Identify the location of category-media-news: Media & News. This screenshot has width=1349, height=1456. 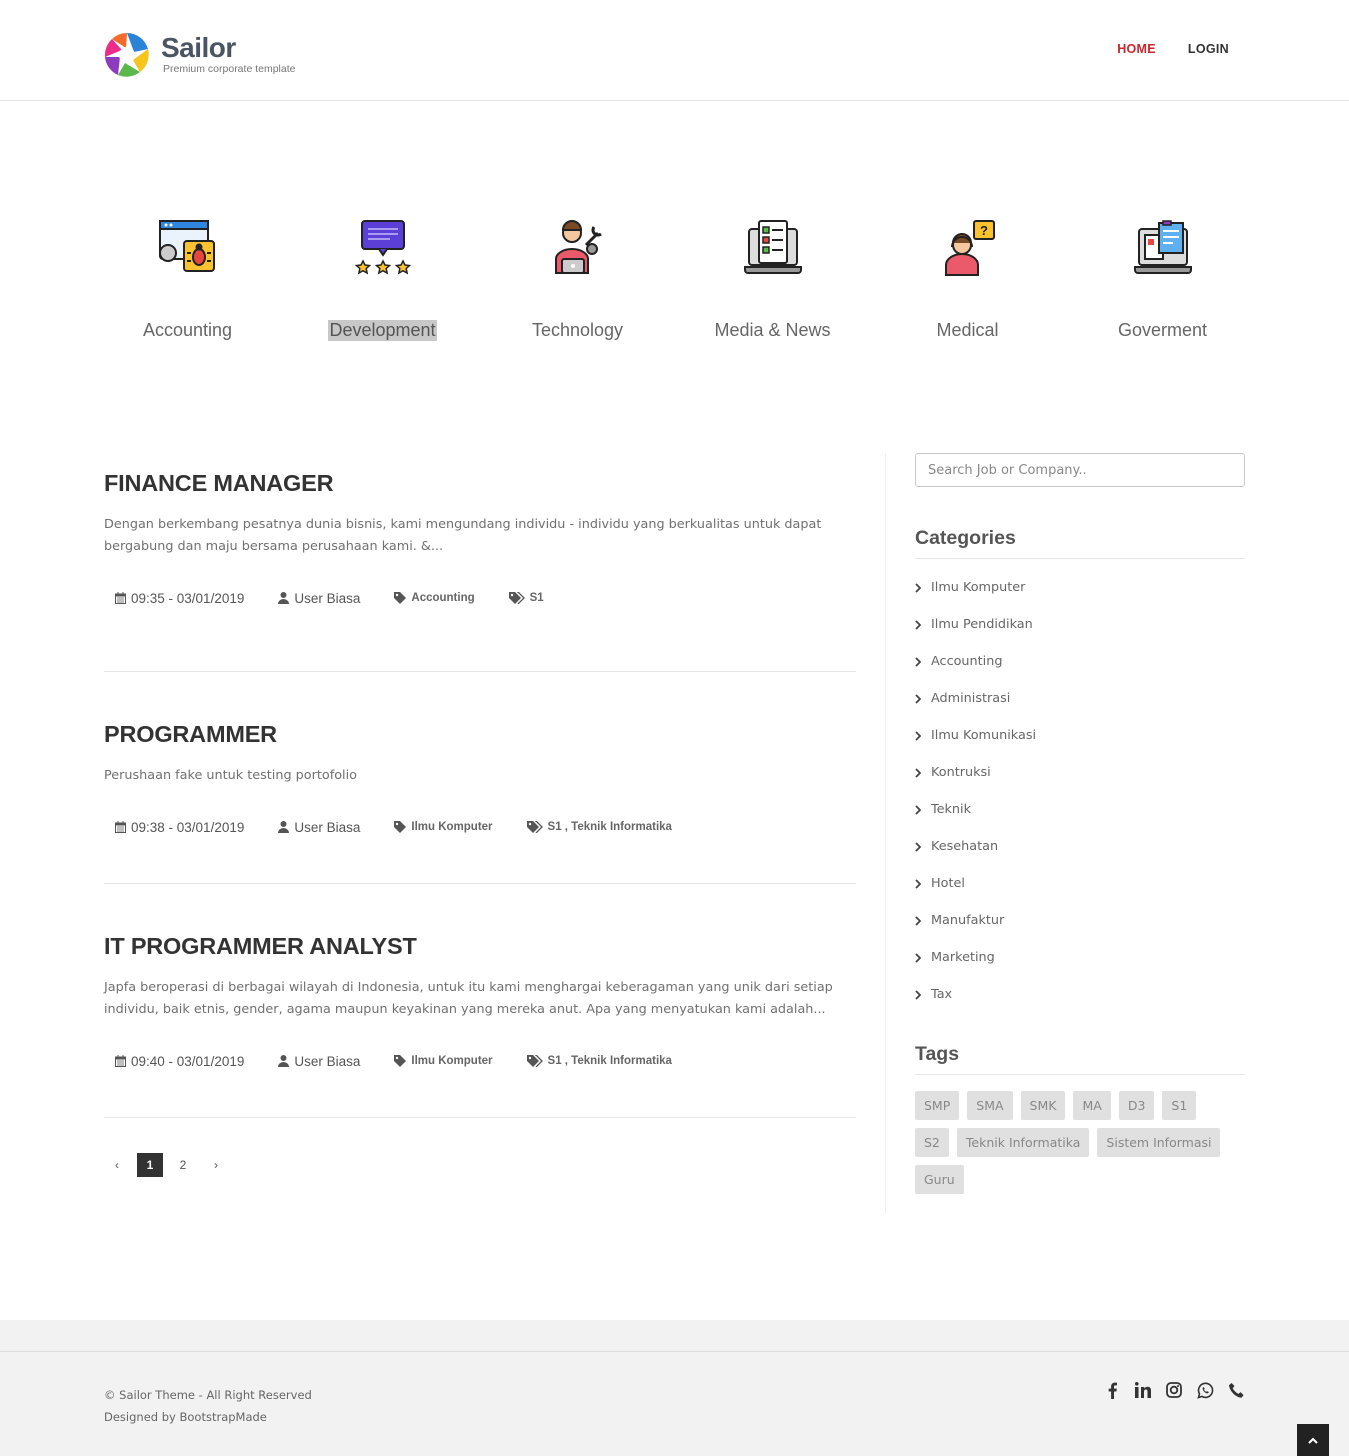
(772, 285).